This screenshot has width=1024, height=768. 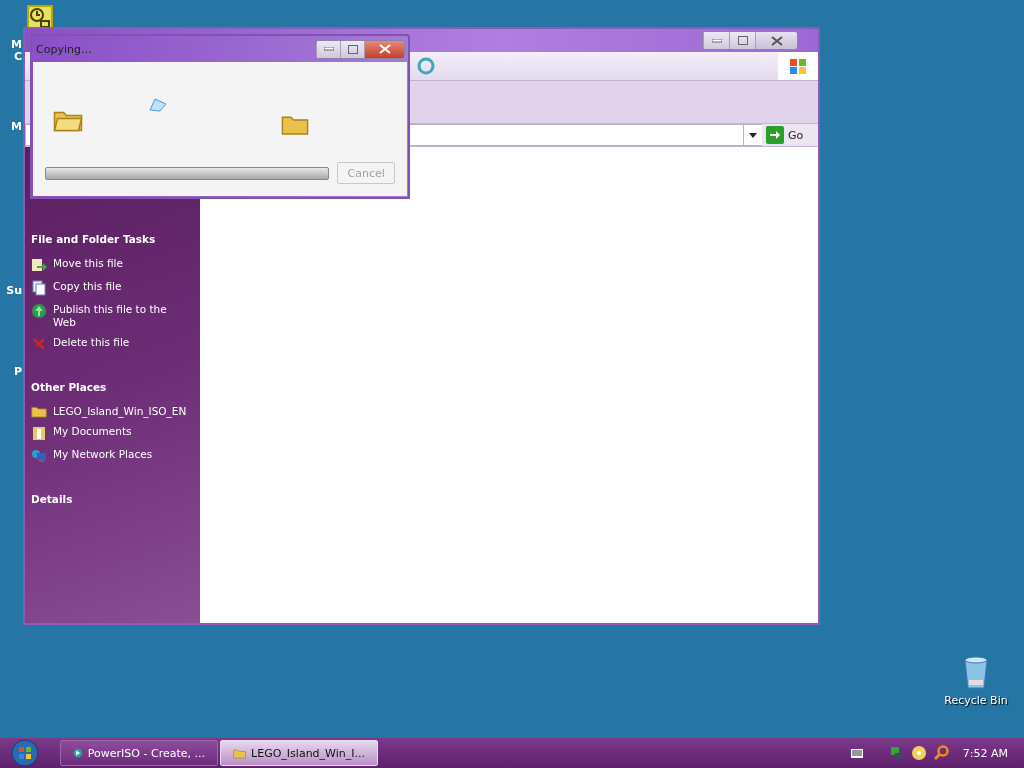 What do you see at coordinates (976, 700) in the screenshot?
I see `desktop-icon-label: Recycle Bin` at bounding box center [976, 700].